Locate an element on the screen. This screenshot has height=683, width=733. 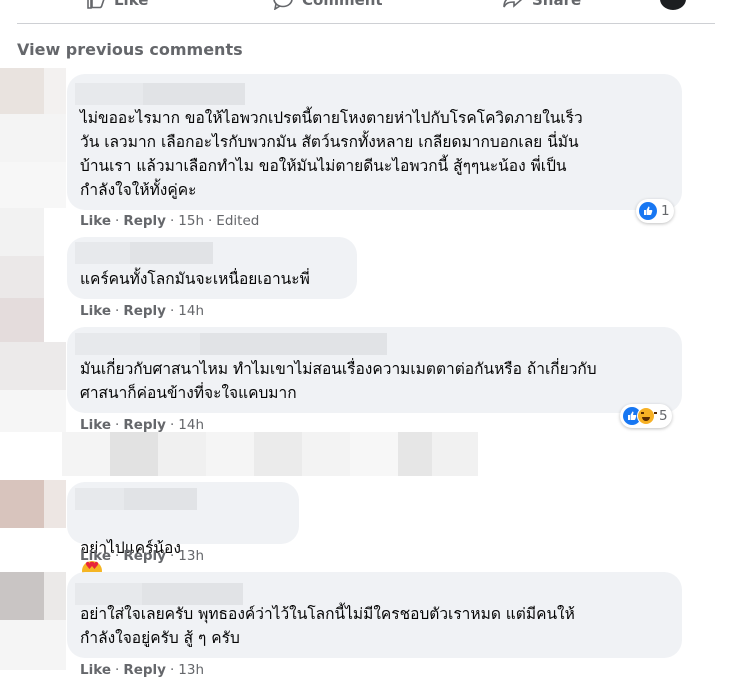
reaction-count: 5 is located at coordinates (663, 416).